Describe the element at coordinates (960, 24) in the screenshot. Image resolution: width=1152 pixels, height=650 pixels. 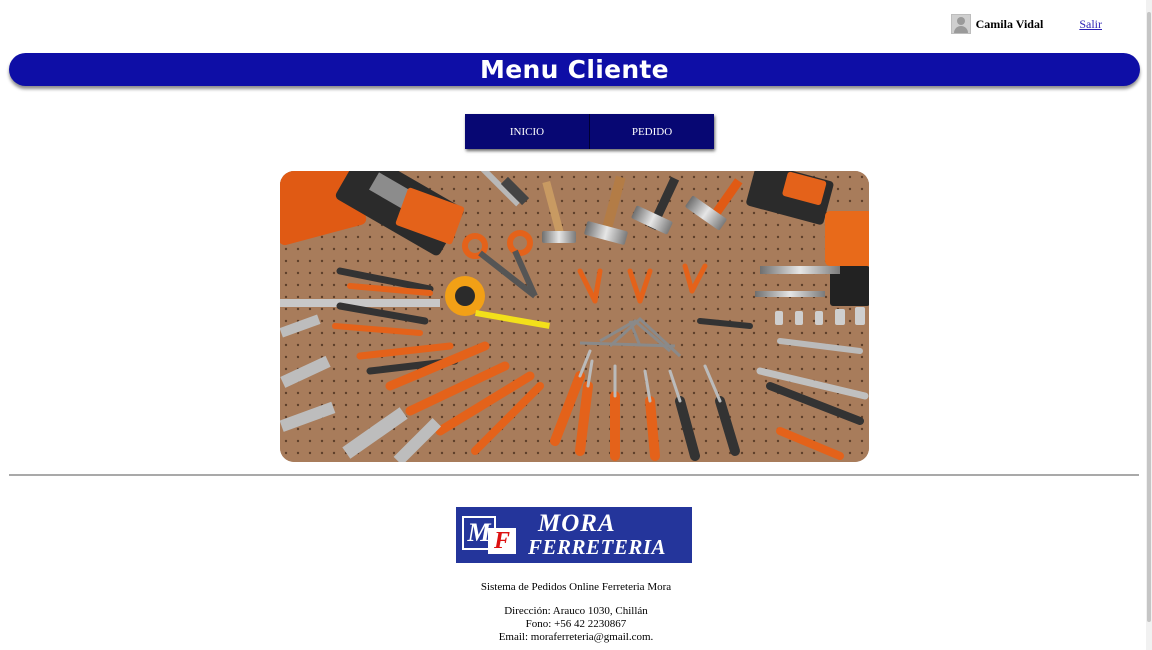
I see `user-avatar-icon` at that location.